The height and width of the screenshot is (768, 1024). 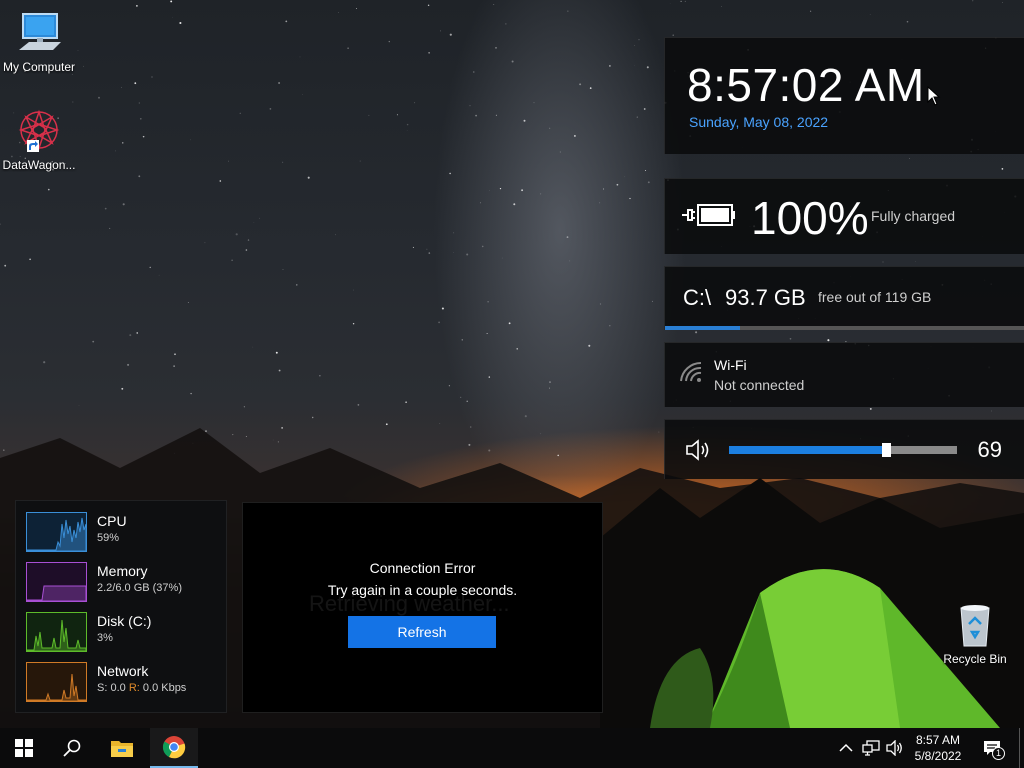 What do you see at coordinates (844, 95) in the screenshot?
I see `clock-widget: 8:57:02 AM Sunday, May 08, 2022` at bounding box center [844, 95].